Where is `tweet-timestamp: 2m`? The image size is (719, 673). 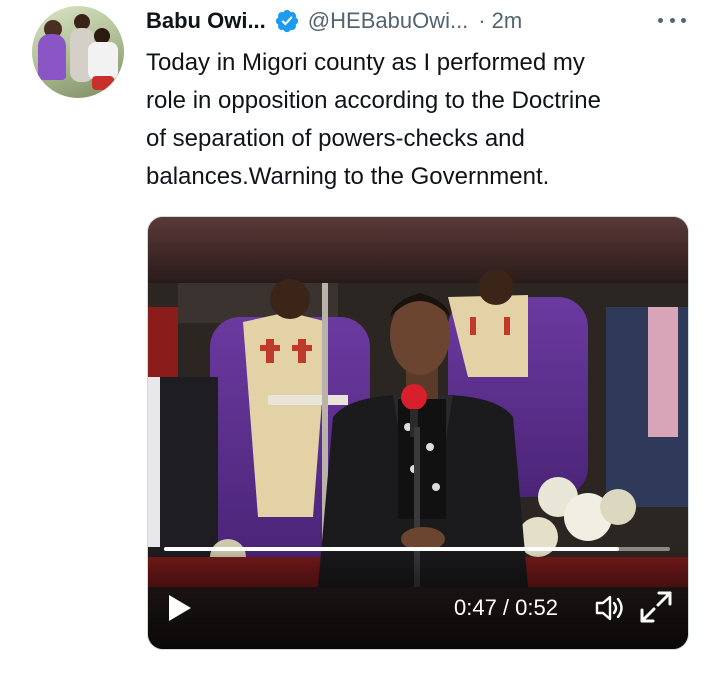
tweet-timestamp: 2m is located at coordinates (507, 21).